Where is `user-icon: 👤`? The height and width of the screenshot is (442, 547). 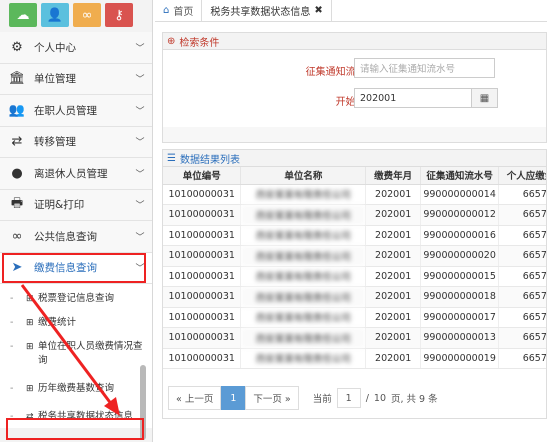
user-icon: 👤 is located at coordinates (55, 15).